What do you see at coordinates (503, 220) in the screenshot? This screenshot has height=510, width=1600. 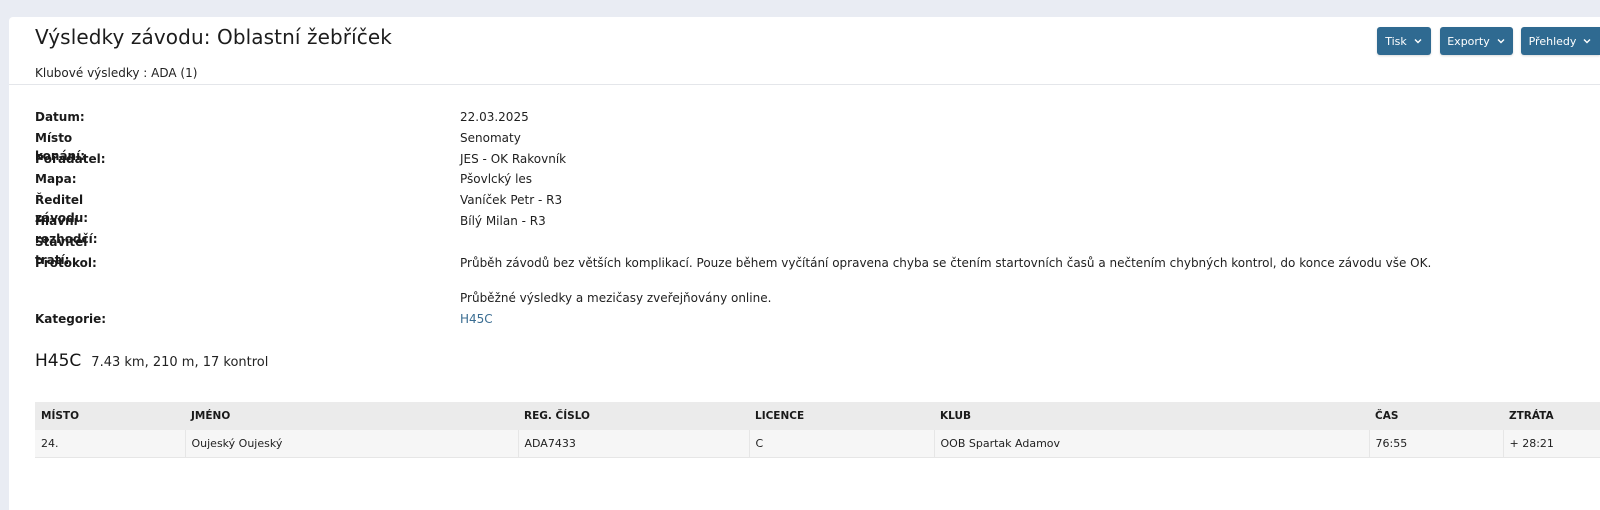 I see `judge-value: Bílý Milan - R3` at bounding box center [503, 220].